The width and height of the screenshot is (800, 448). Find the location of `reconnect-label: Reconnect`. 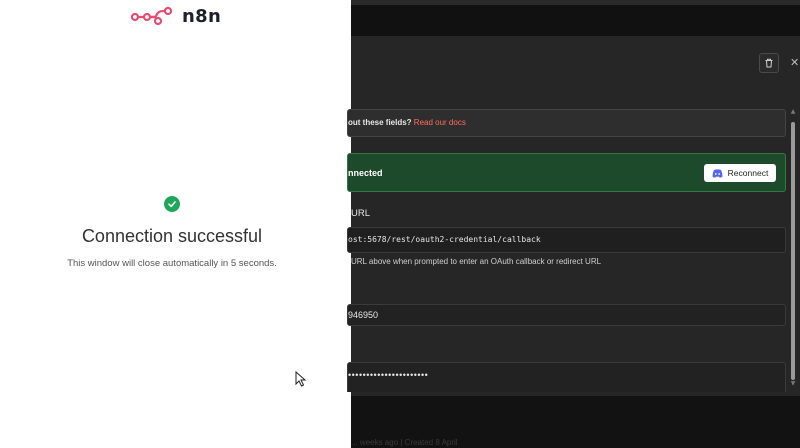

reconnect-label: Reconnect is located at coordinates (748, 173).